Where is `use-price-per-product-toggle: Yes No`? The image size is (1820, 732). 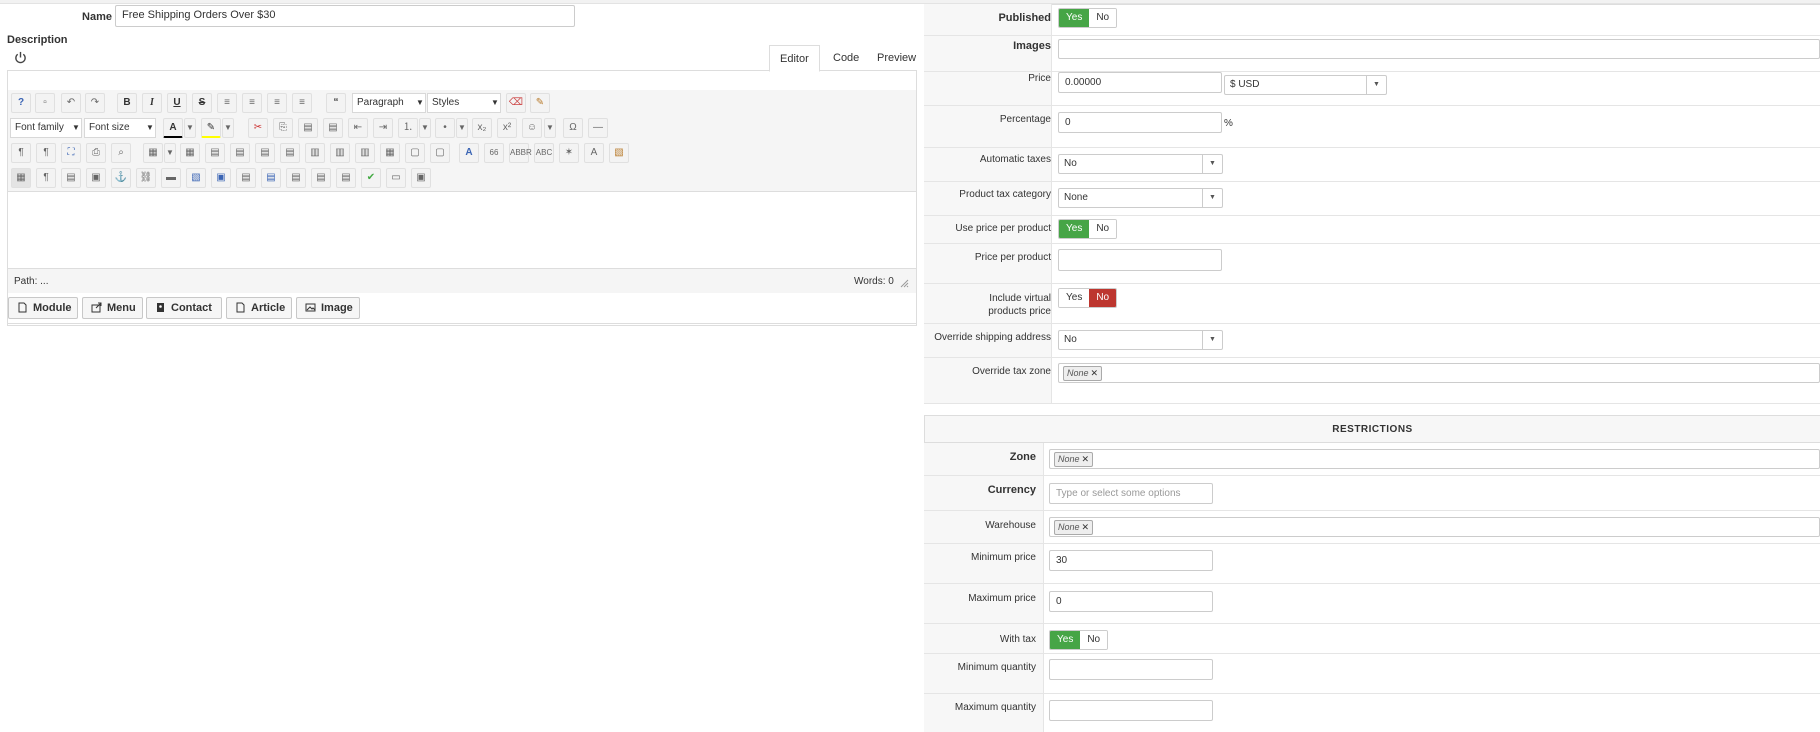
use-price-per-product-toggle: Yes No is located at coordinates (1088, 229).